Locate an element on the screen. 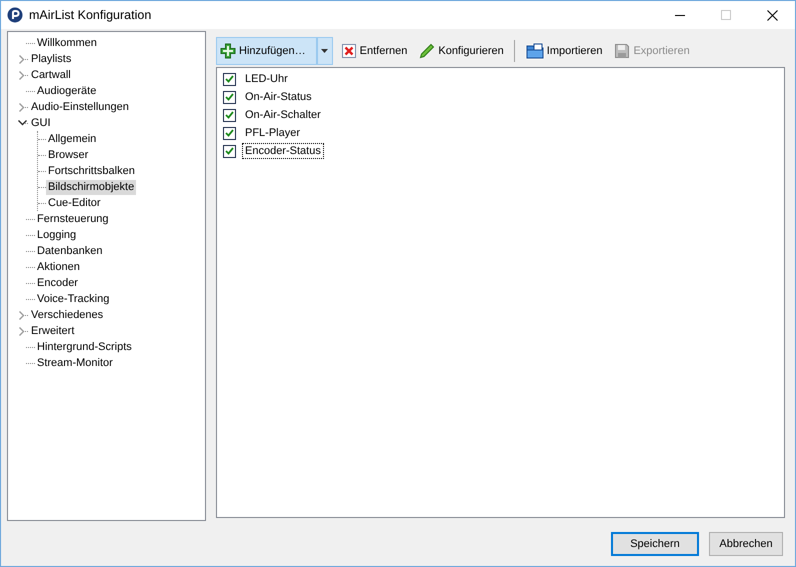  dialog-button: Abbrechen is located at coordinates (746, 544).